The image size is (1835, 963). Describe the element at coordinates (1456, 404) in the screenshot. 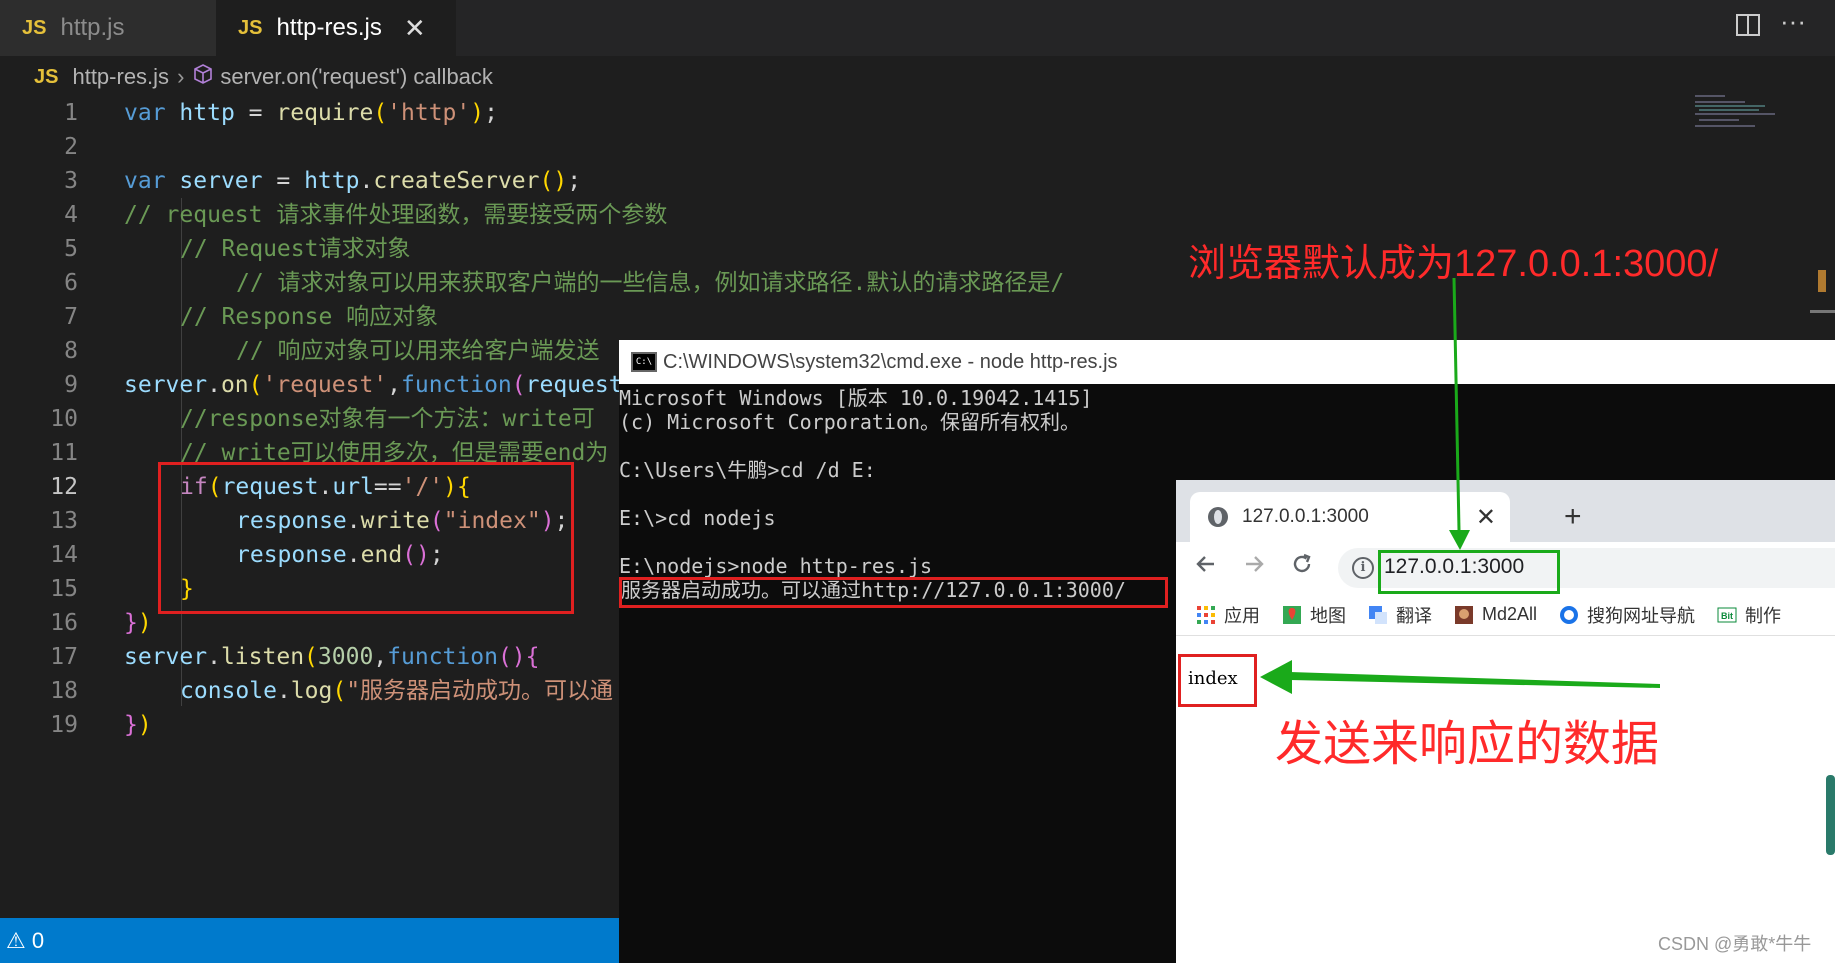

I see `arrow-to-url` at that location.